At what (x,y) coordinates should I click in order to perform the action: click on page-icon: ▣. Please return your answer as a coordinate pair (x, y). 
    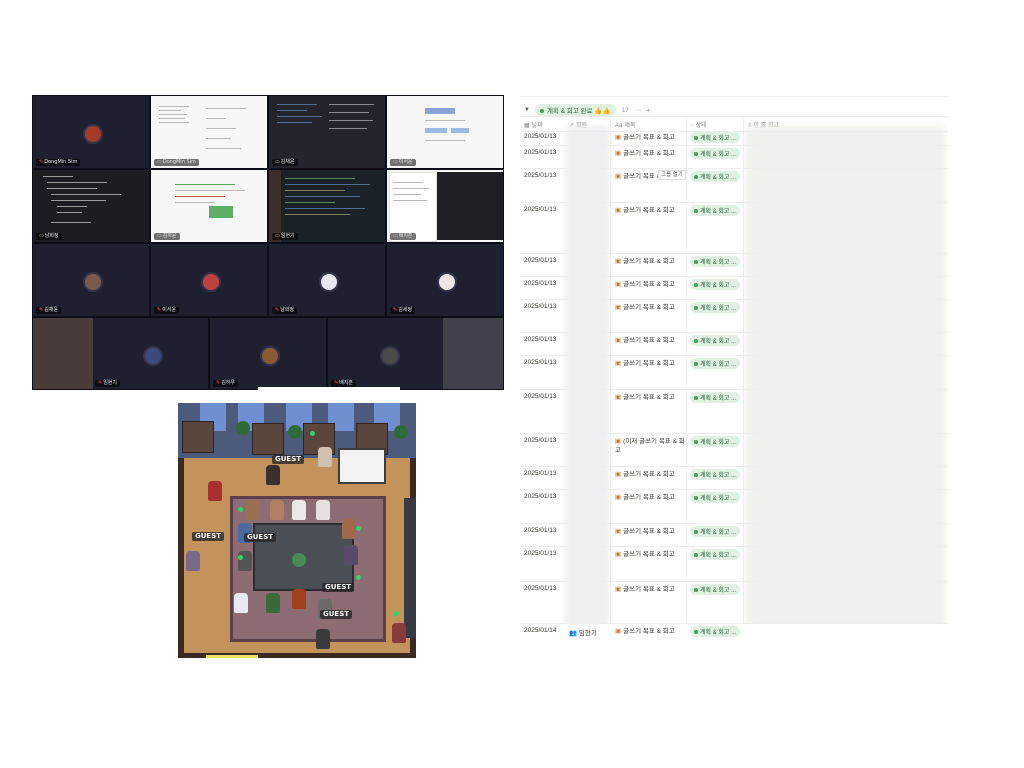
    Looking at the image, I should click on (618, 531).